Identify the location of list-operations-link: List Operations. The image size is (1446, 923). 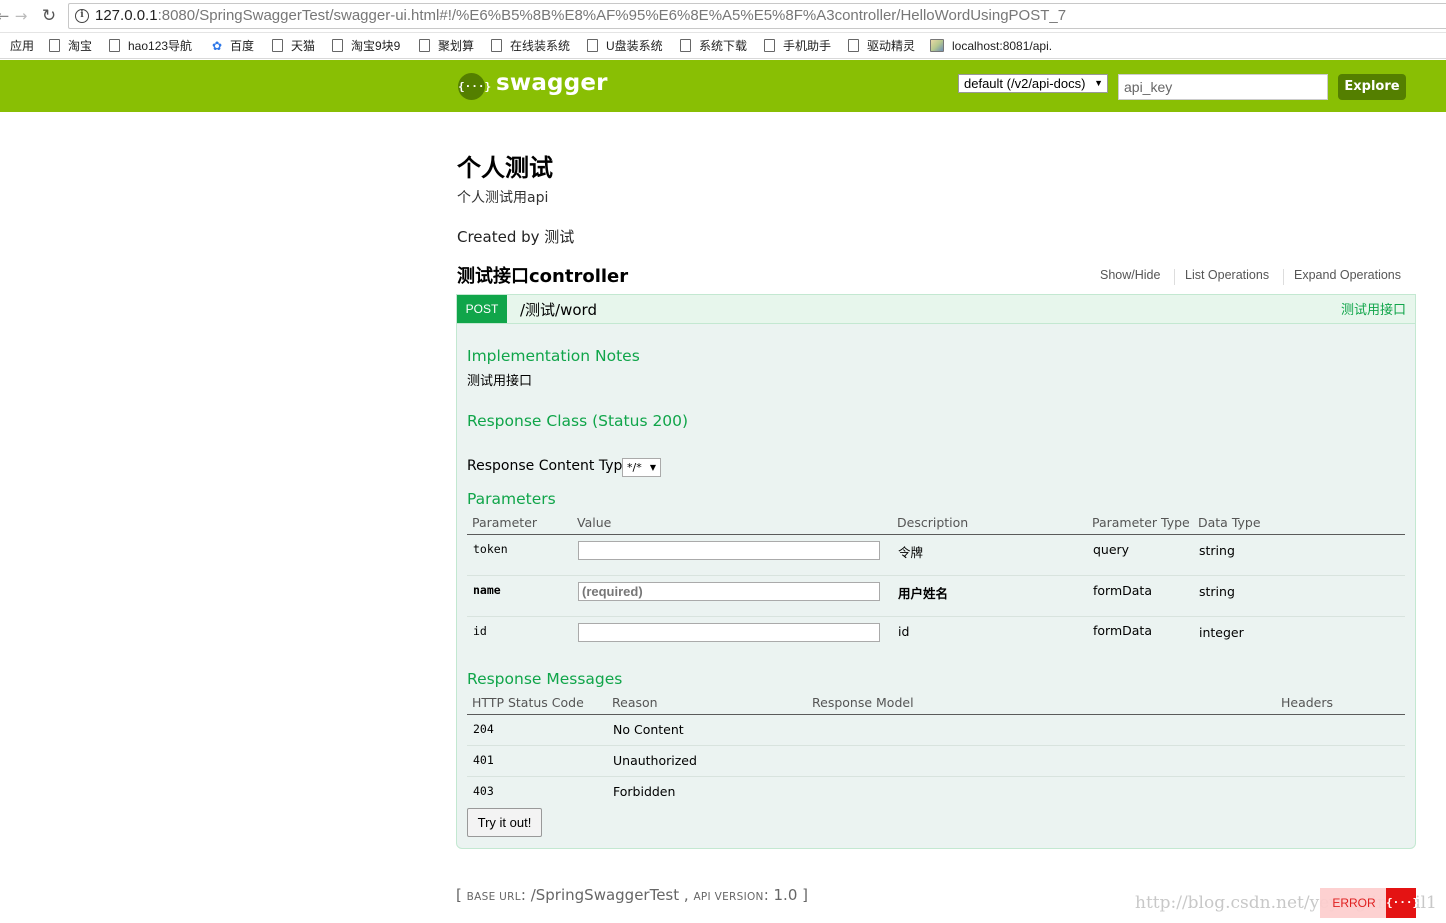
(1227, 275).